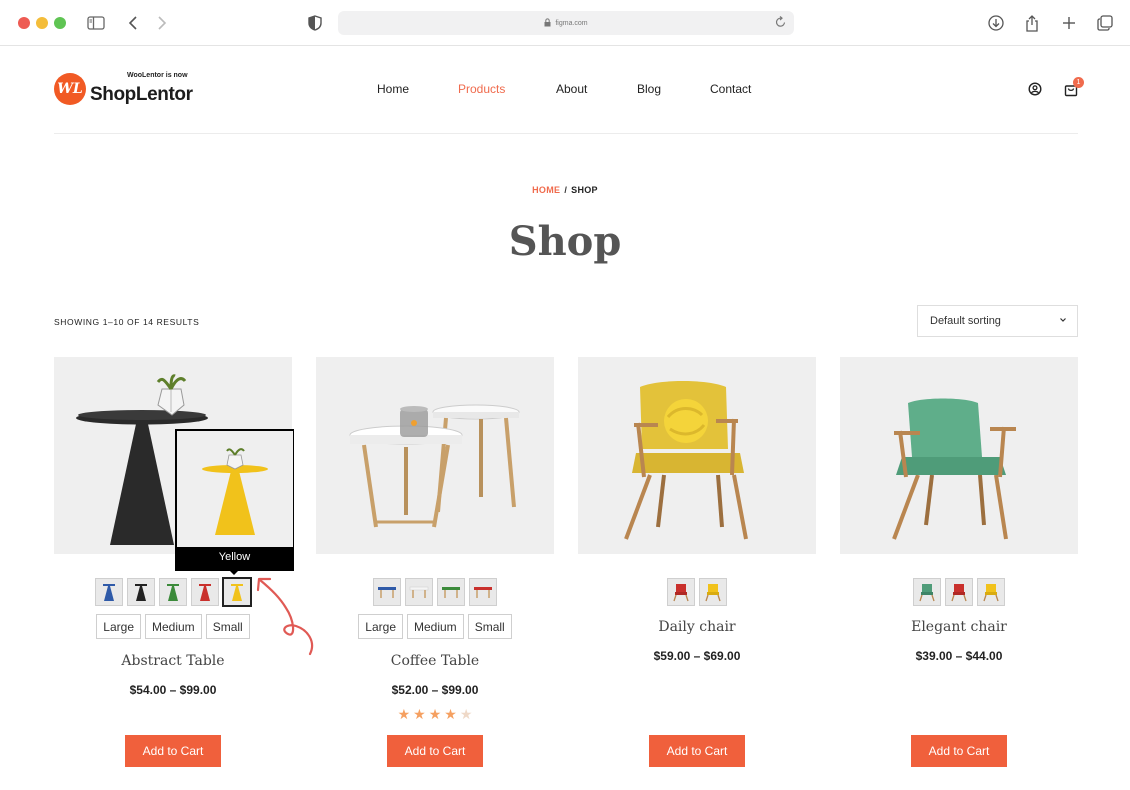 Image resolution: width=1130 pixels, height=790 pixels. Describe the element at coordinates (1063, 321) in the screenshot. I see `chevron-down-icon` at that location.